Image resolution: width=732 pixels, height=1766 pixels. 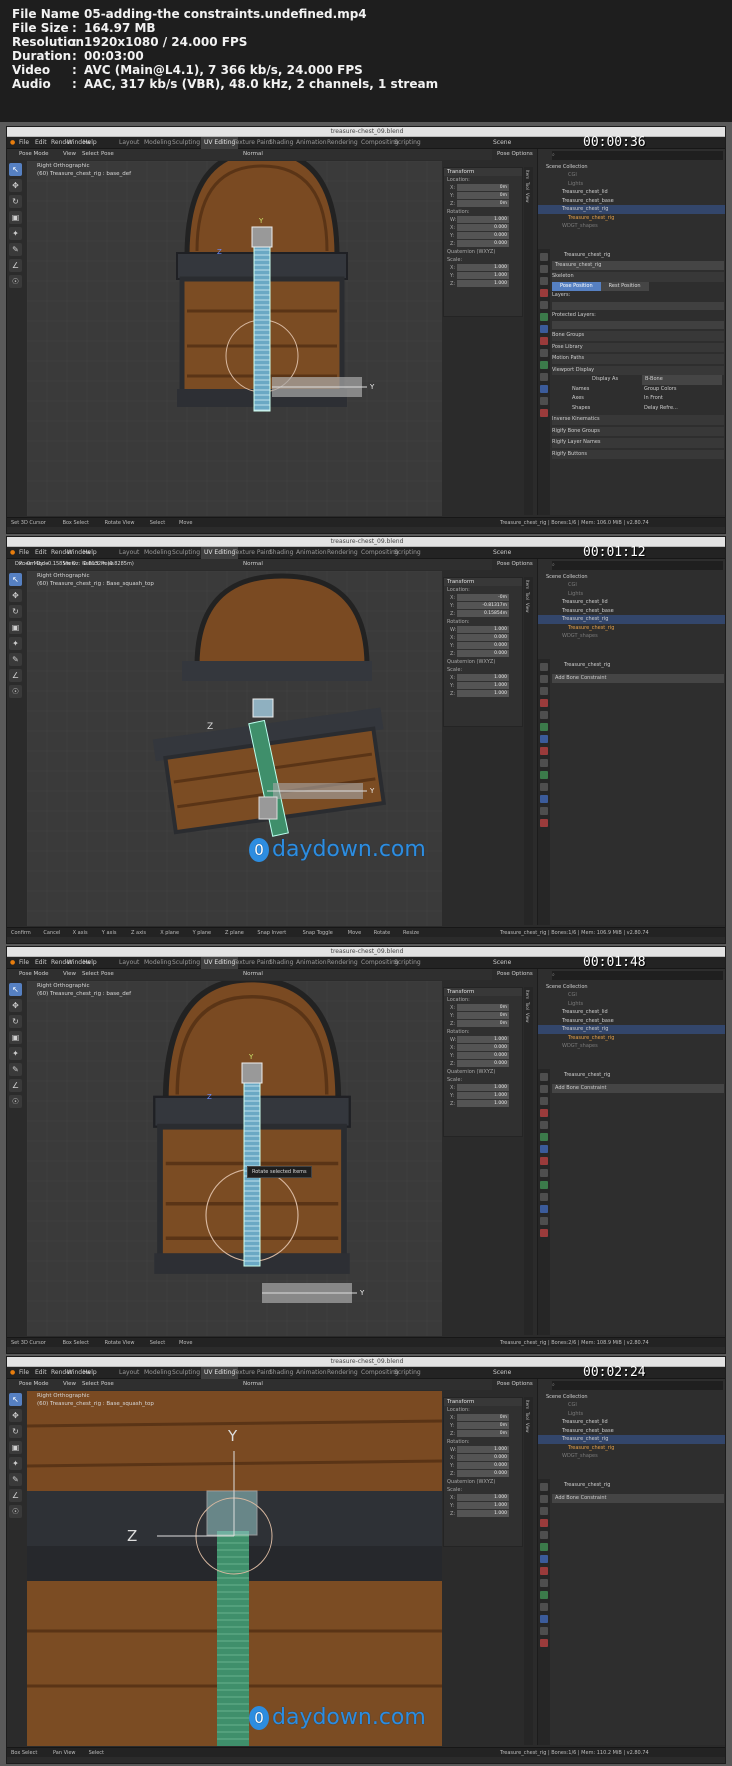 What do you see at coordinates (15, 1085) in the screenshot?
I see `measure-tool-icon: ∠` at bounding box center [15, 1085].